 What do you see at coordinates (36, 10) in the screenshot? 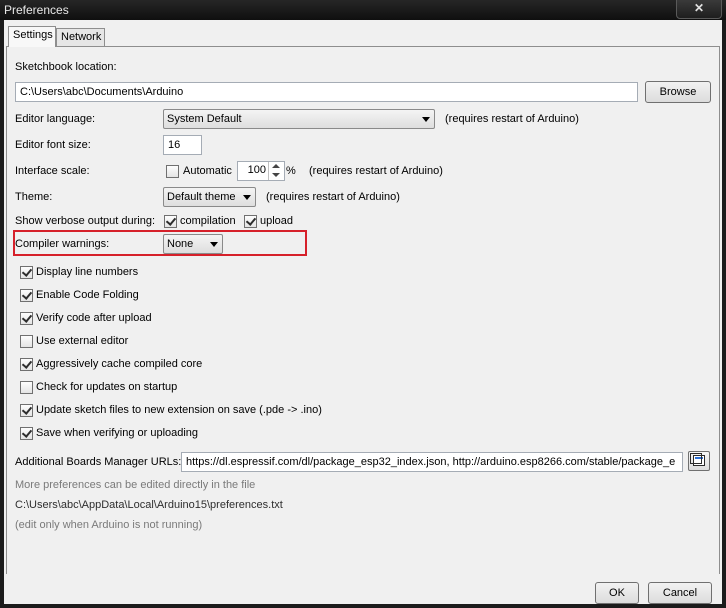
I see `window-title: Preferences` at bounding box center [36, 10].